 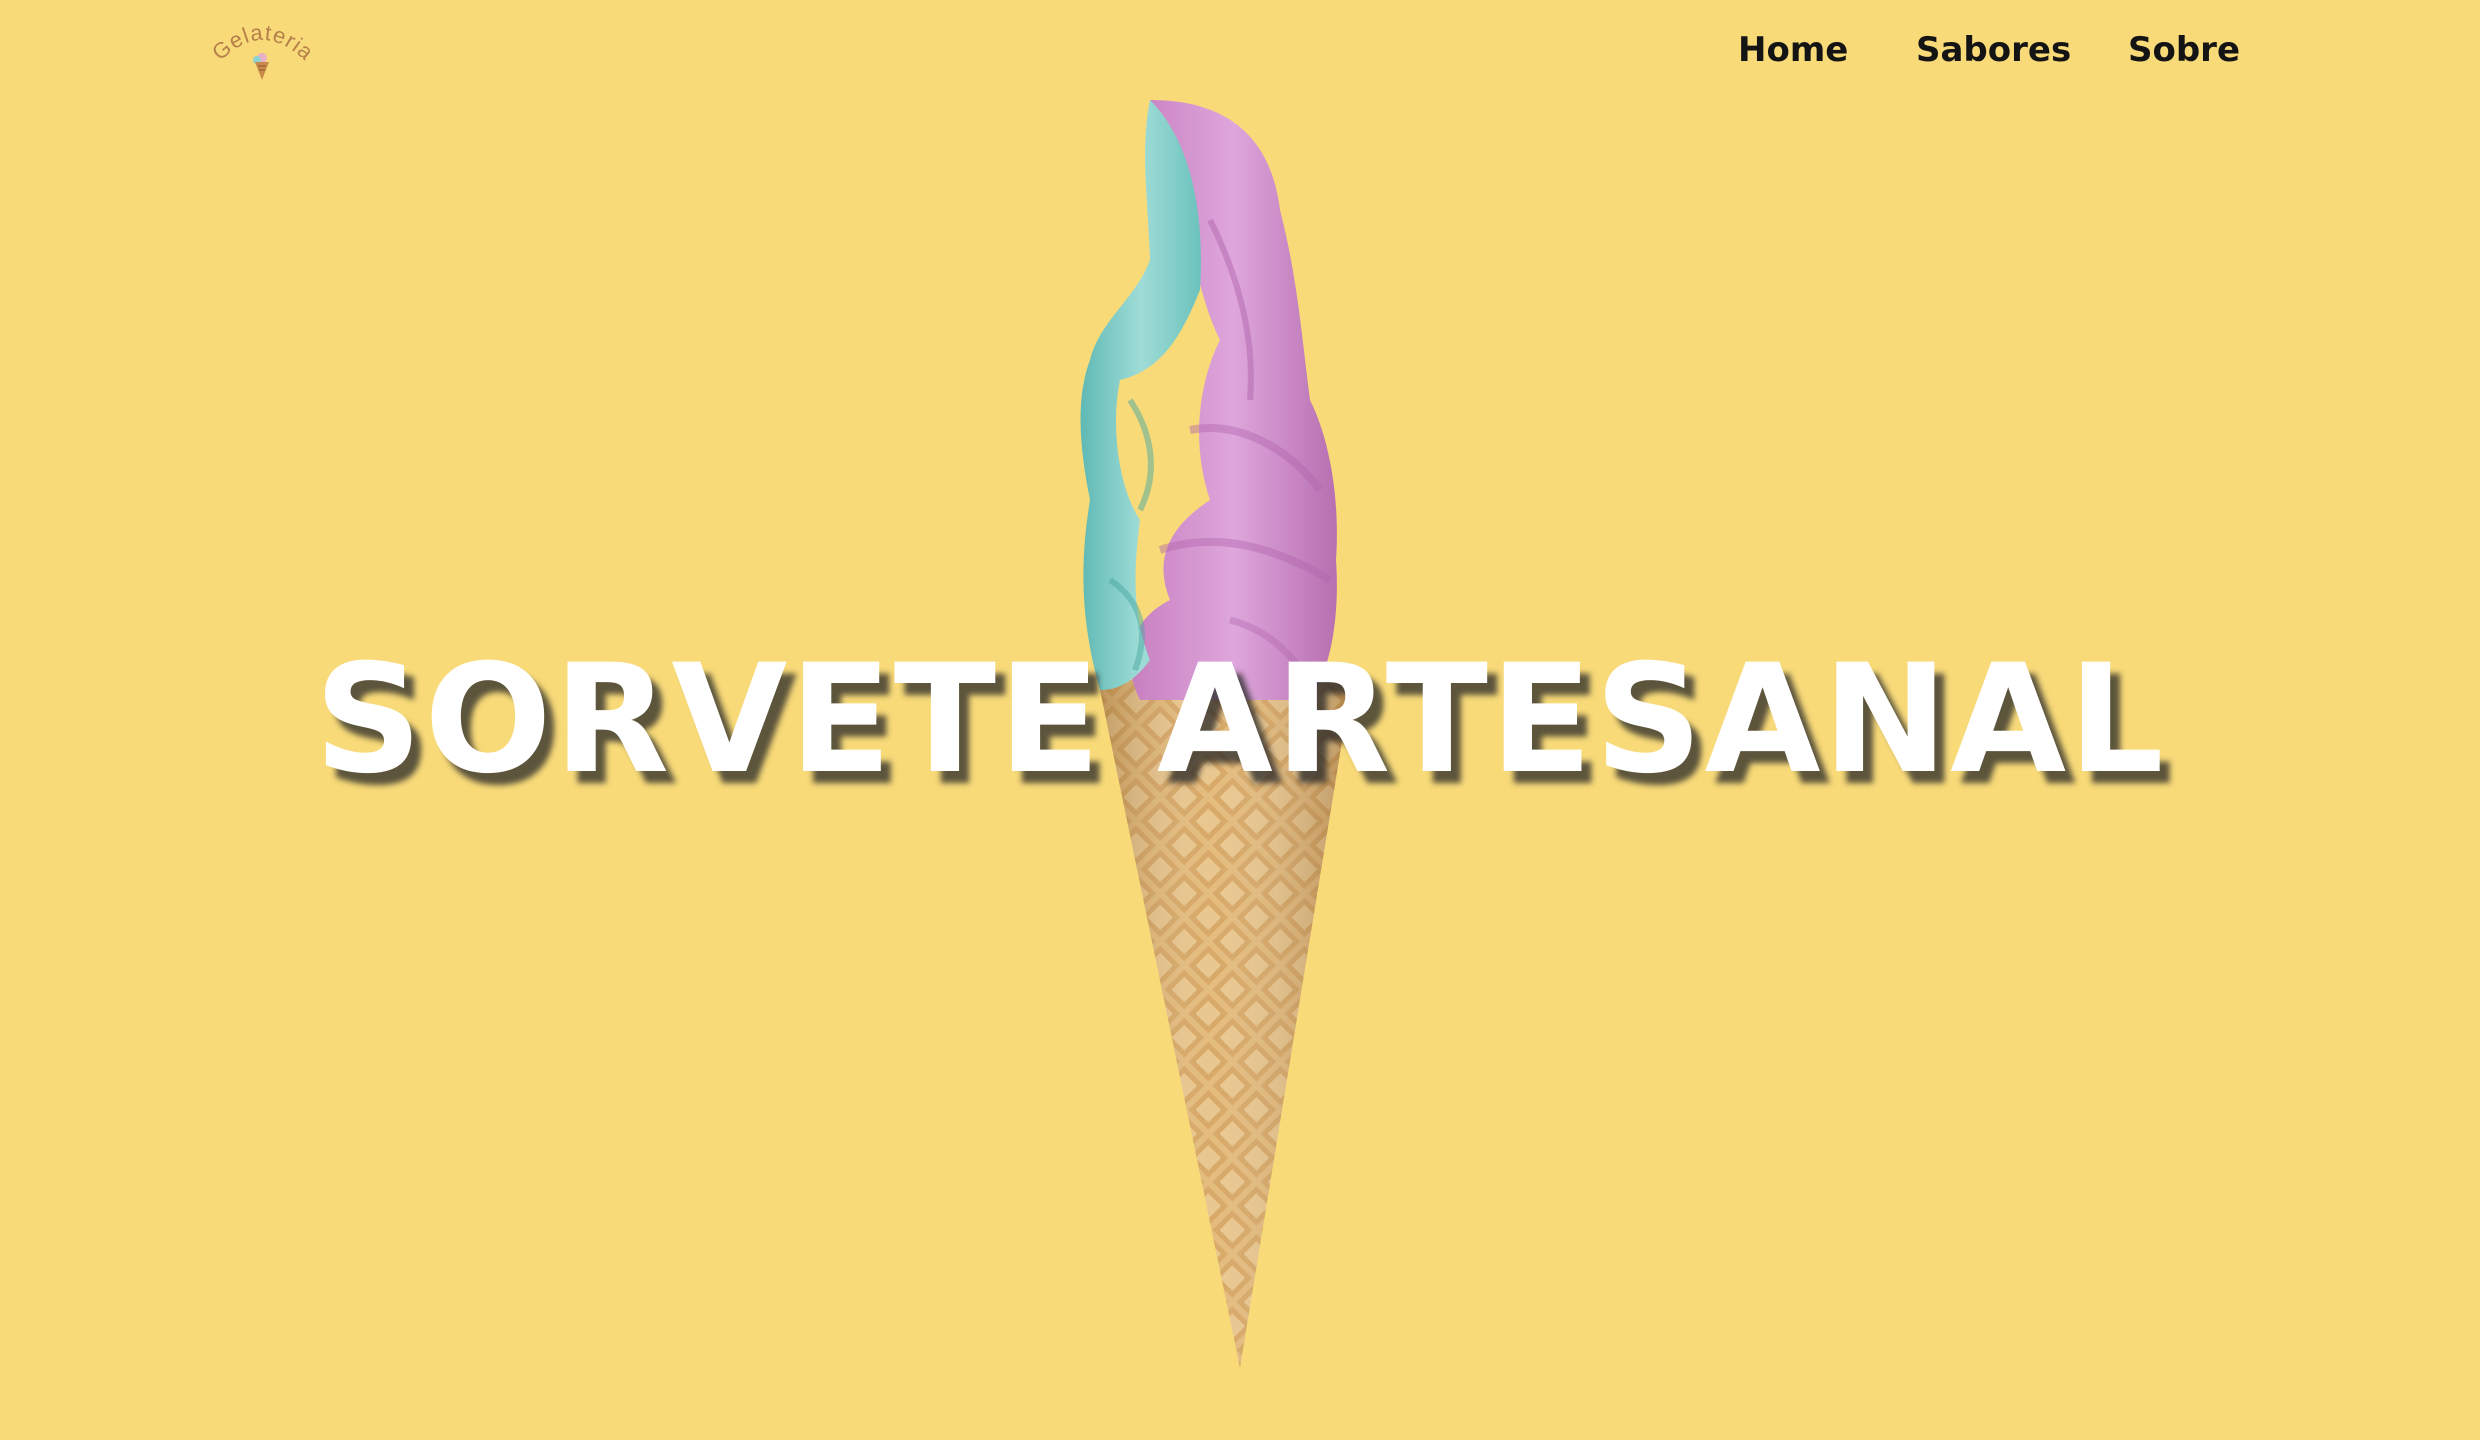 I want to click on nav-link-sobre: Sobre, so click(x=2184, y=50).